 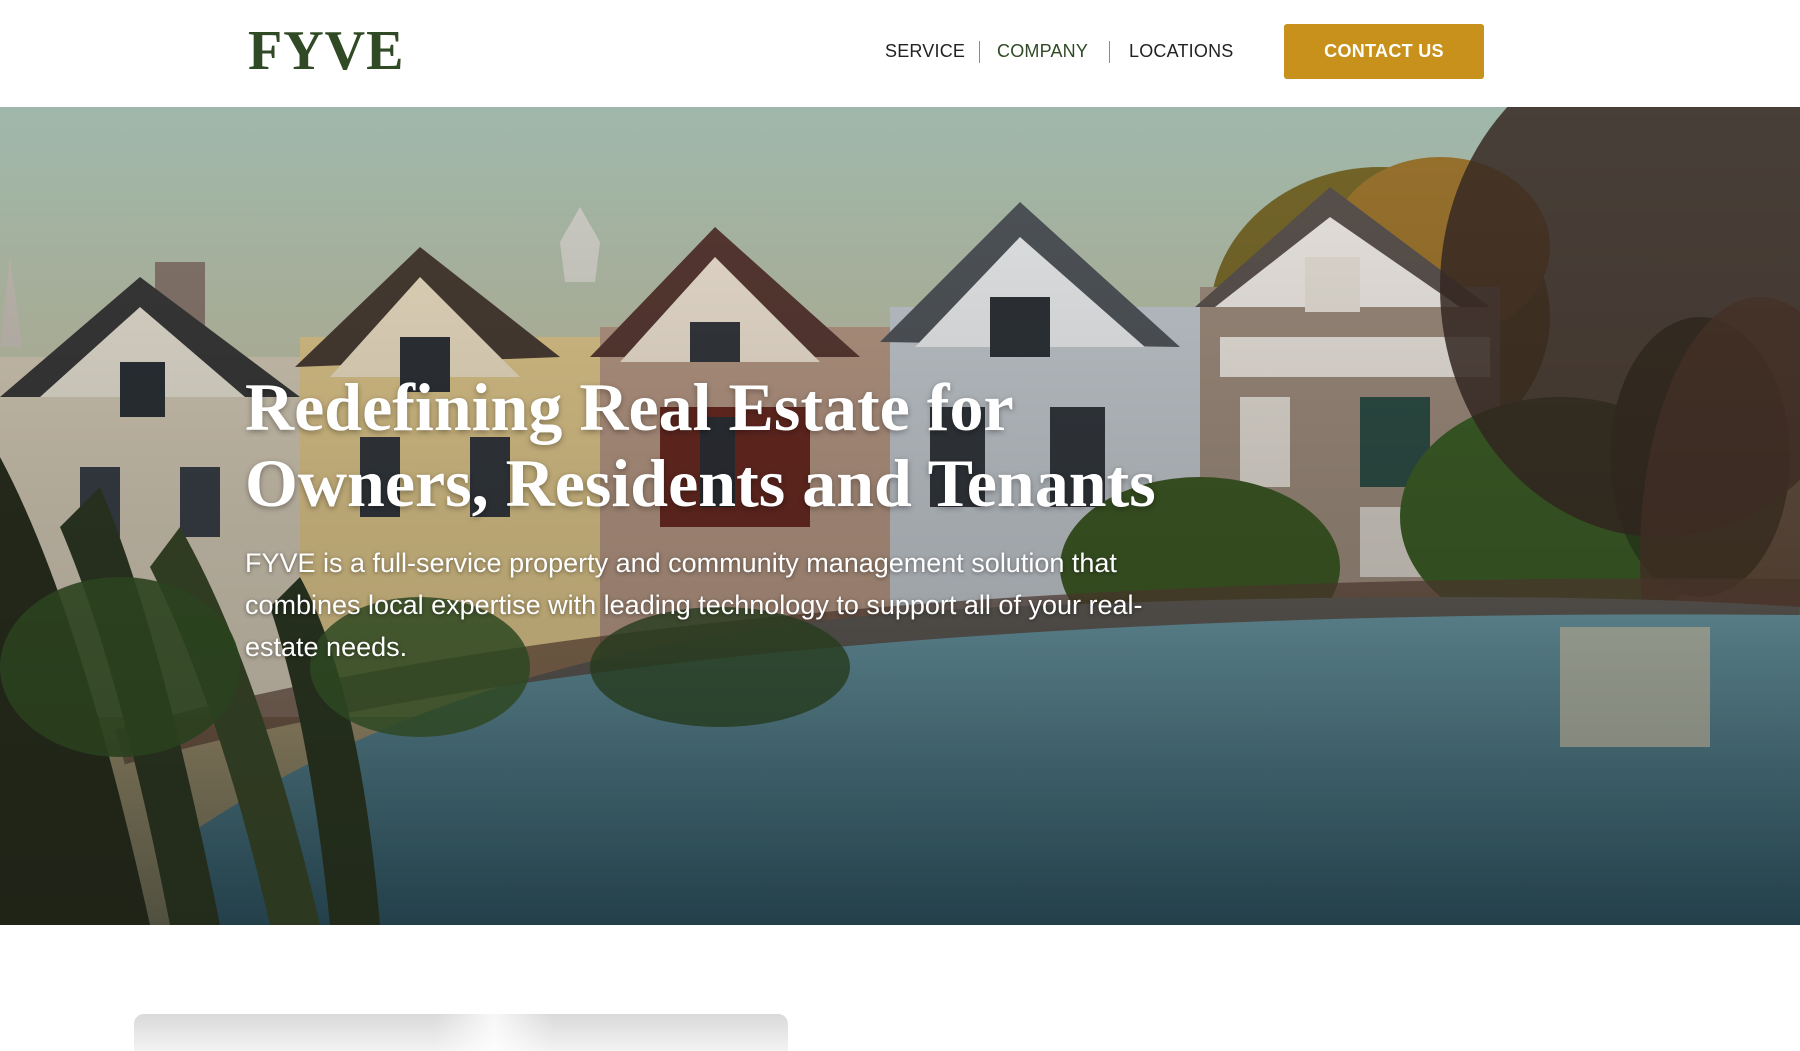 I want to click on hero-title-line1: Redefining Real Estate for, so click(x=629, y=407).